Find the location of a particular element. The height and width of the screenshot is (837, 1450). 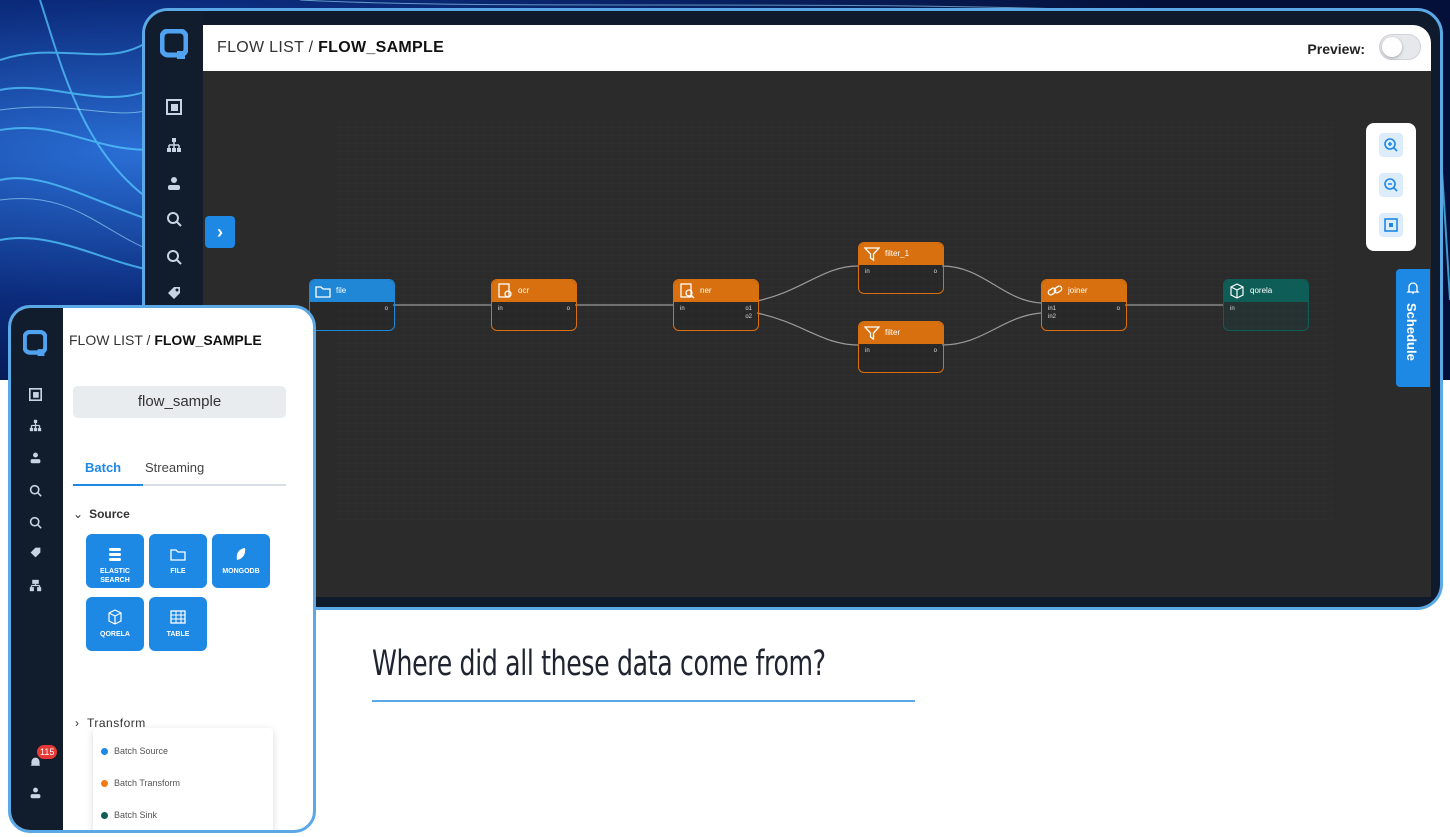

node-file: file o is located at coordinates (352, 305).